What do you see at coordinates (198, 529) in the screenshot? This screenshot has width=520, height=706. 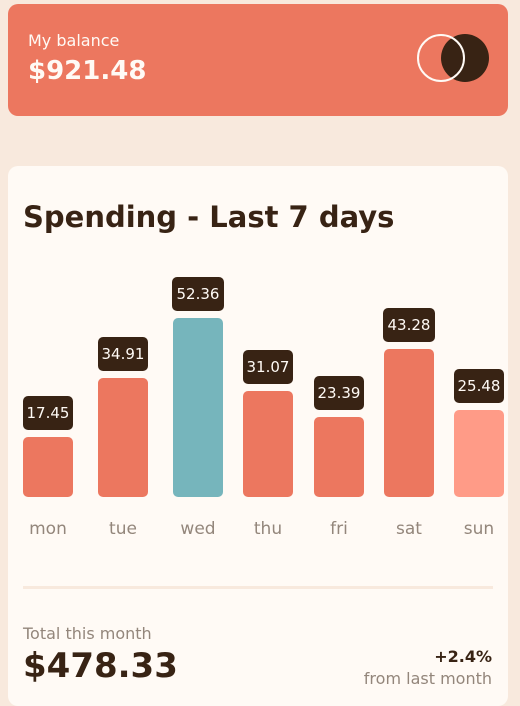 I see `day-label-wed: wed` at bounding box center [198, 529].